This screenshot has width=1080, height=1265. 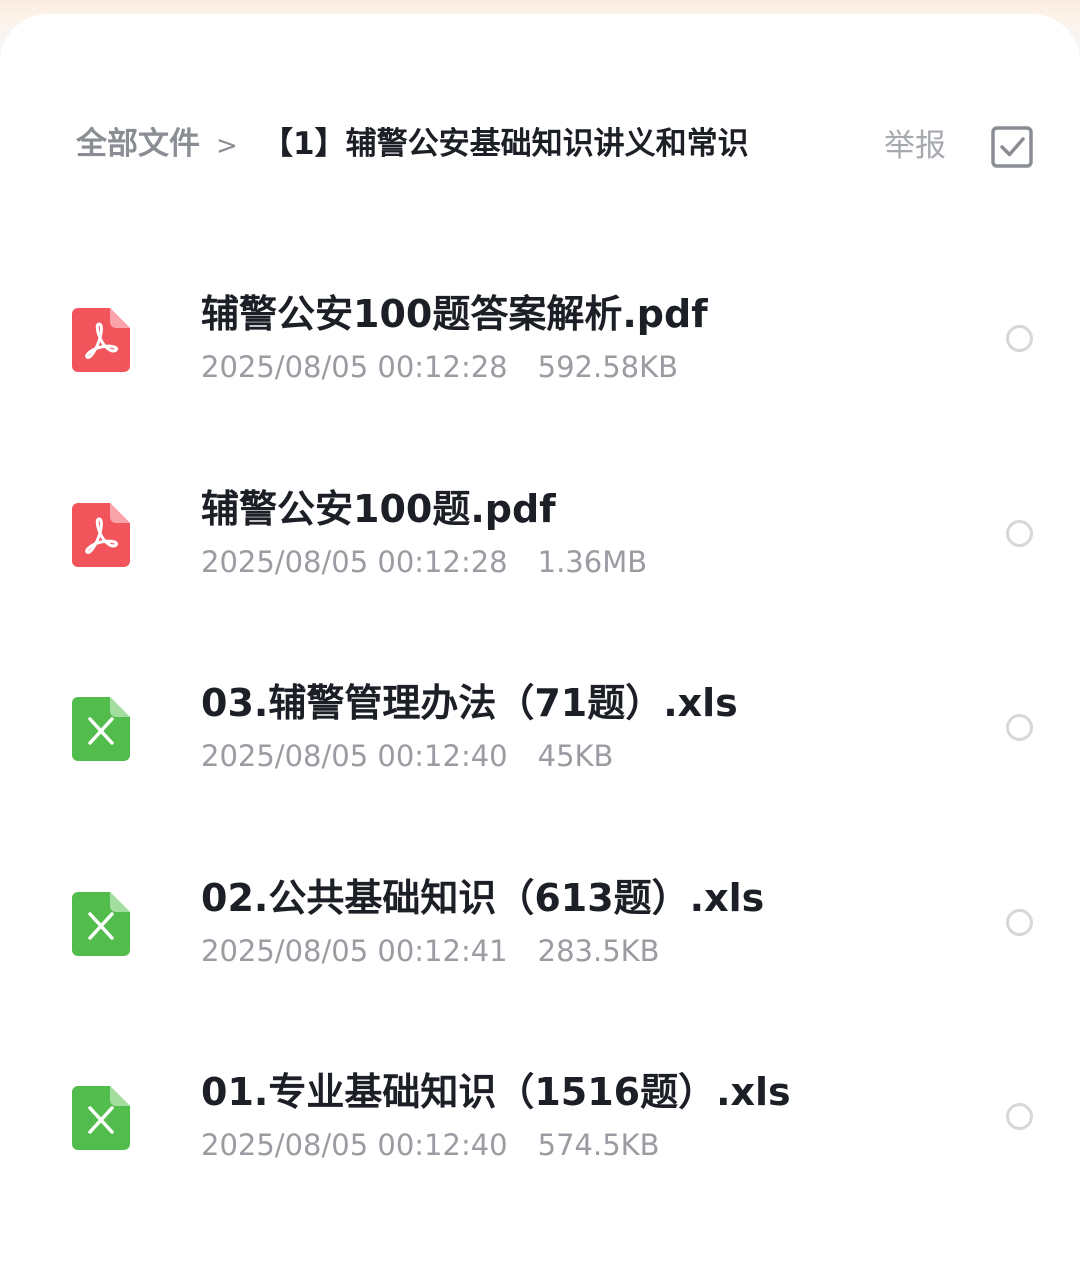 I want to click on file-meta: 2025/08/05 00:12:28 592.58KB, so click(x=439, y=367).